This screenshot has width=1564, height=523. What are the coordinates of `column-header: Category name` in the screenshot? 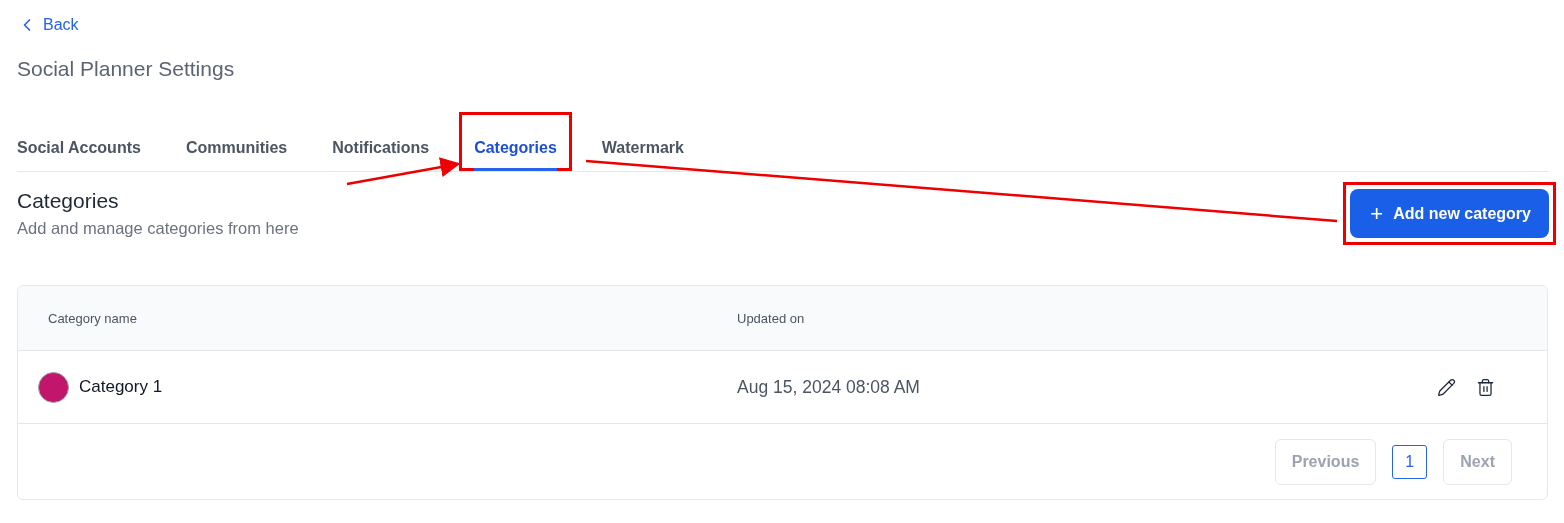 It's located at (93, 318).